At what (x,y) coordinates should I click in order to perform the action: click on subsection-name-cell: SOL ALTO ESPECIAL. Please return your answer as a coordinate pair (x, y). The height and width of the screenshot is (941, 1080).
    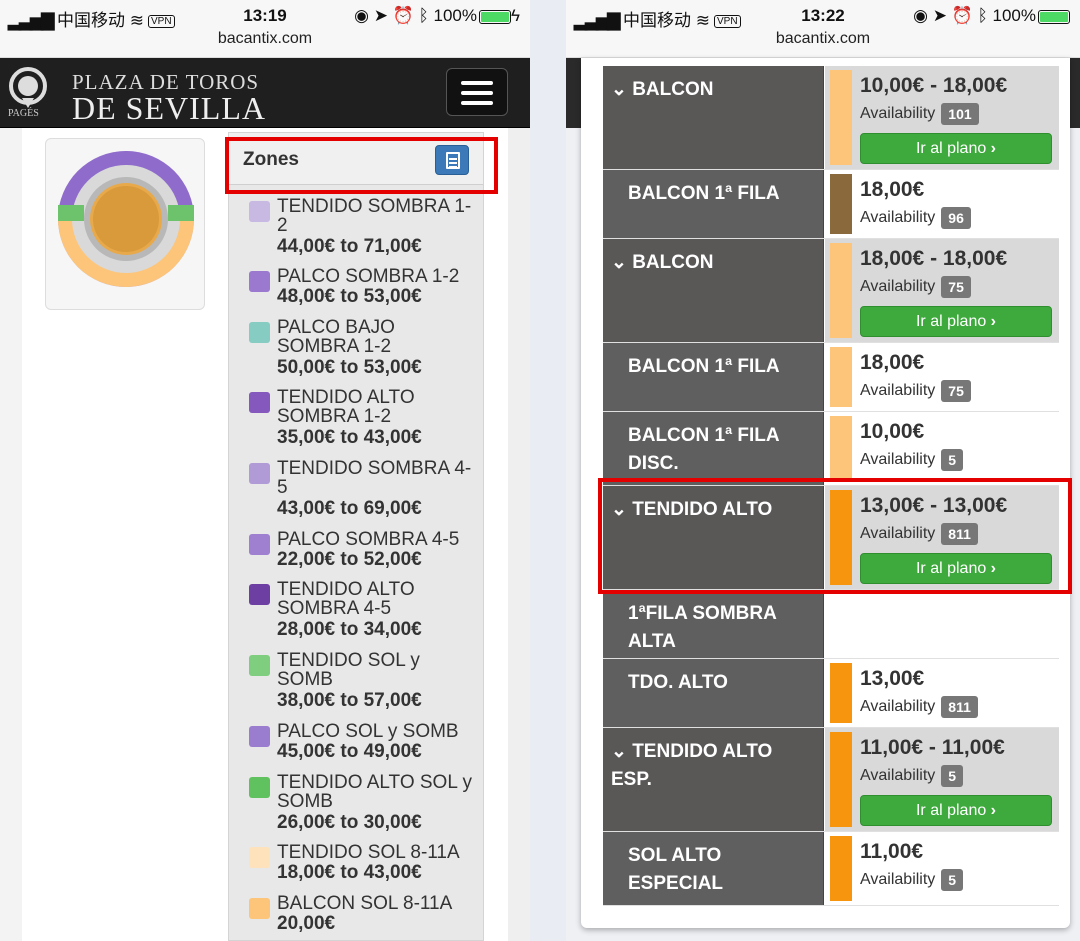
    Looking at the image, I should click on (713, 868).